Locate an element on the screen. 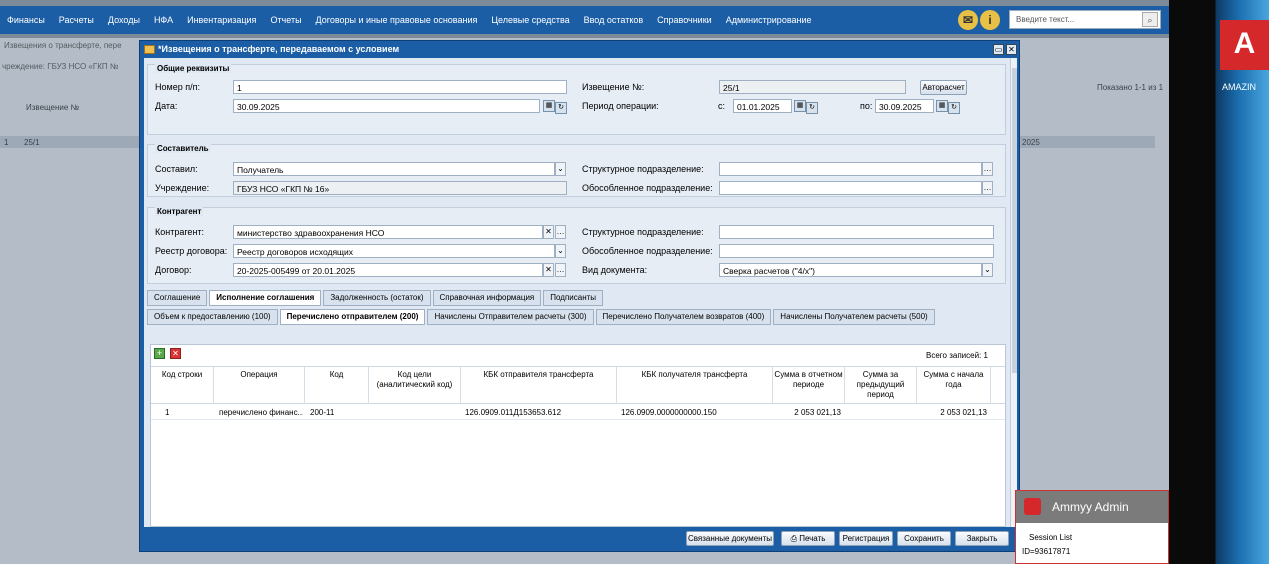 This screenshot has width=1269, height=564. col-header: Операция is located at coordinates (259, 385).